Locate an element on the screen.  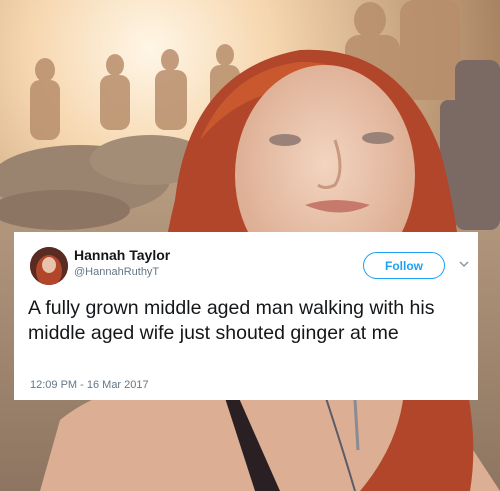
tweet-timestamp: 12:09 PM - 16 Mar 2017 is located at coordinates (89, 385).